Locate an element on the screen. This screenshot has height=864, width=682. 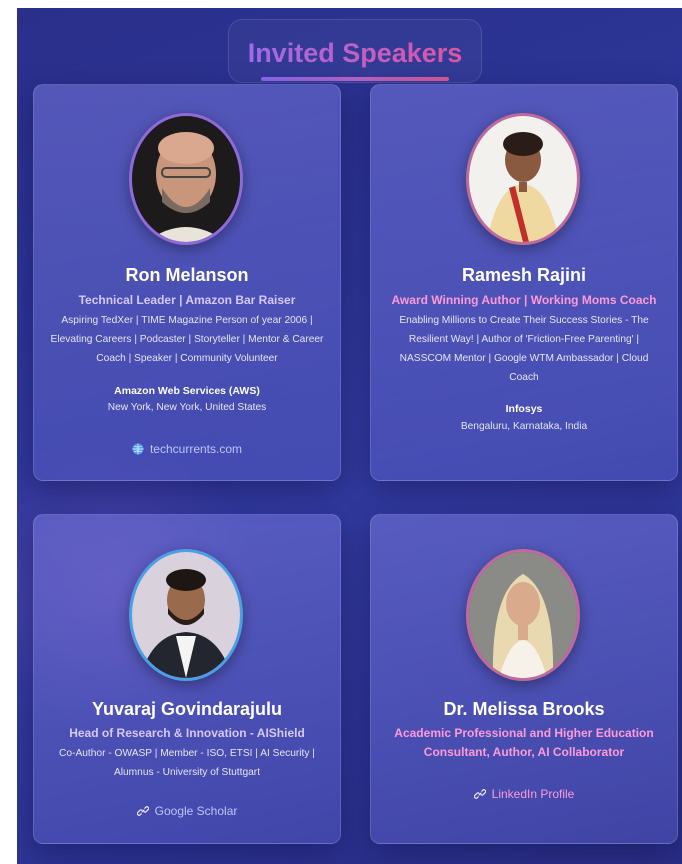
website-link-label: techcurrents.com is located at coordinates (196, 449).